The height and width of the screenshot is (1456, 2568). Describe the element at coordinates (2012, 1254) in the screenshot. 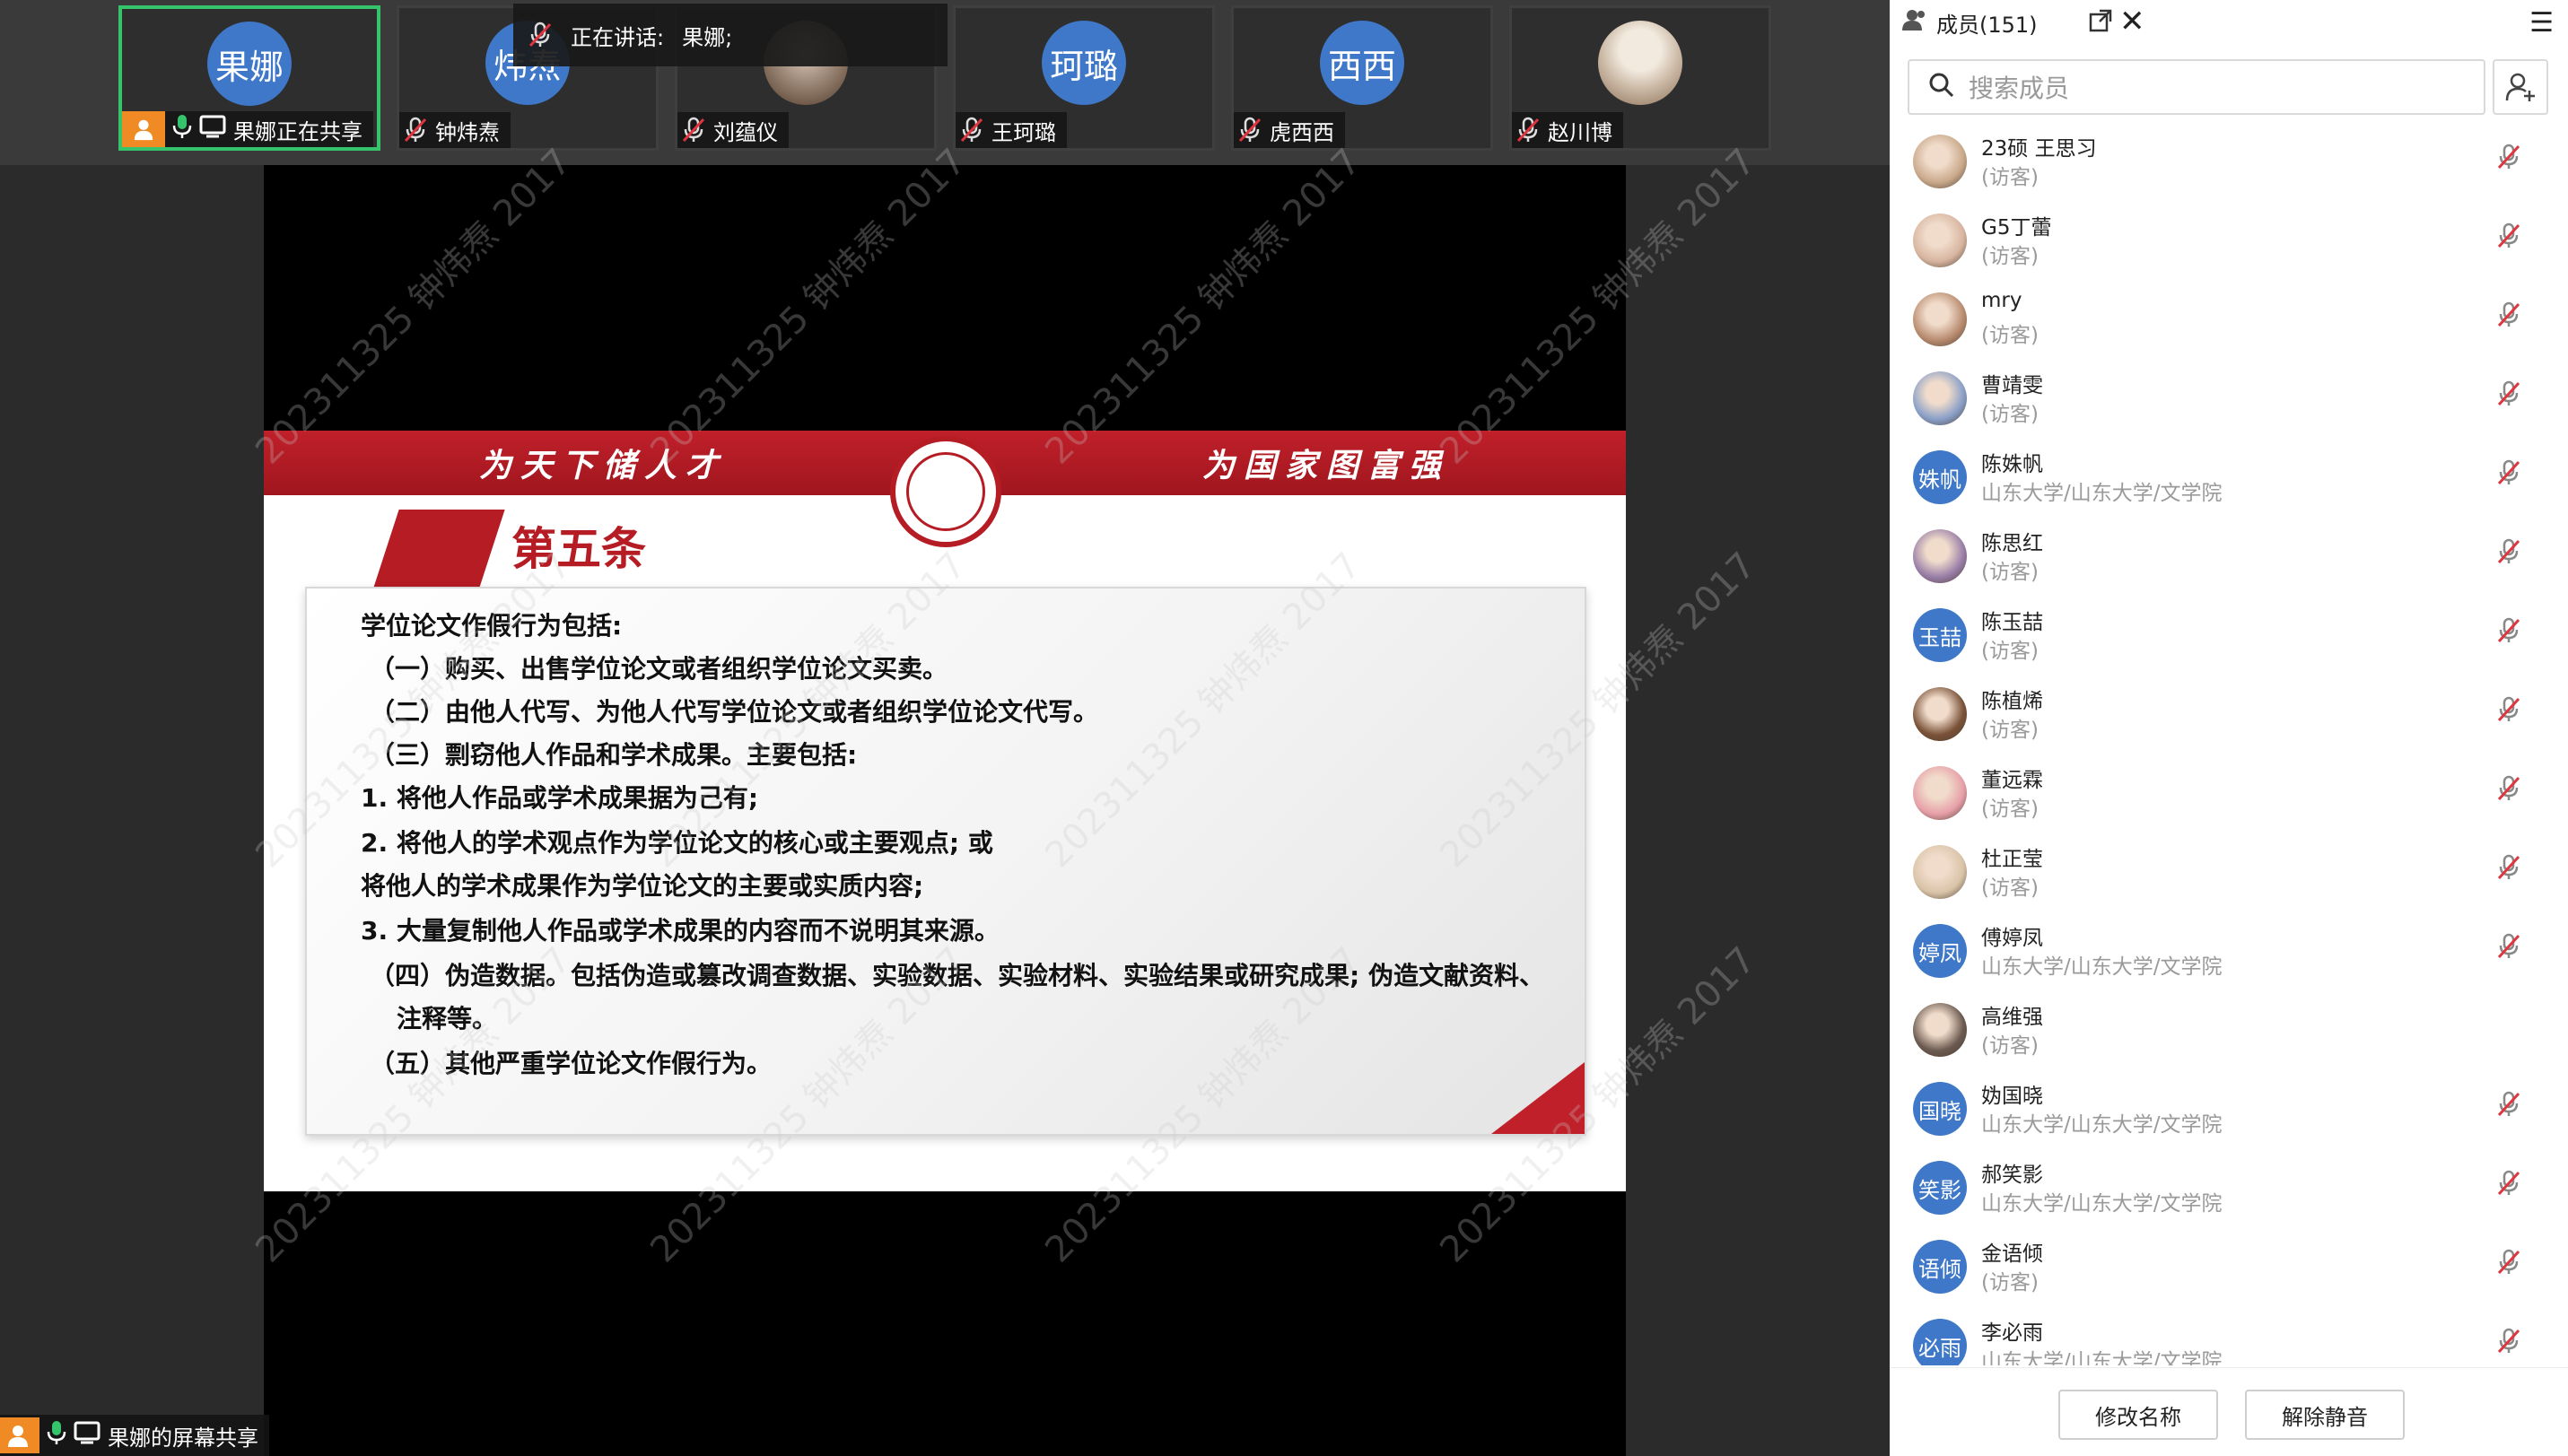

I see `member-name: 金语倾` at that location.